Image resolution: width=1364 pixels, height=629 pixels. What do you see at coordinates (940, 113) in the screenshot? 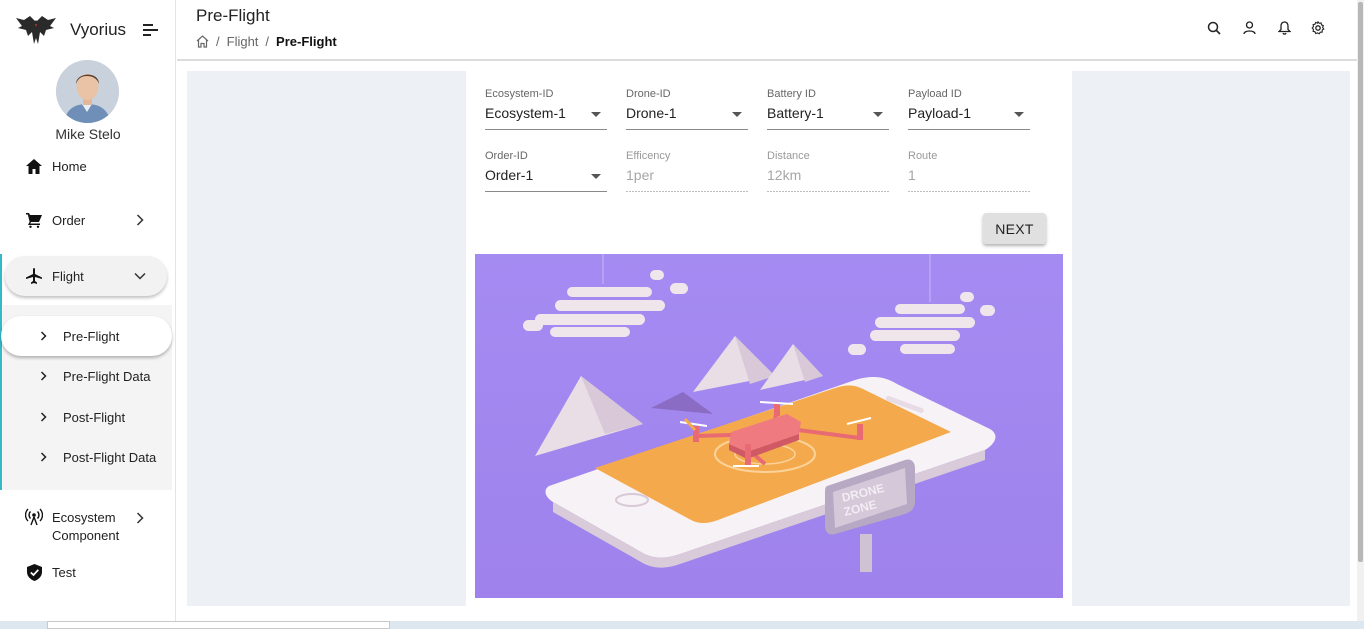
I see `field-value: Payload-1` at bounding box center [940, 113].